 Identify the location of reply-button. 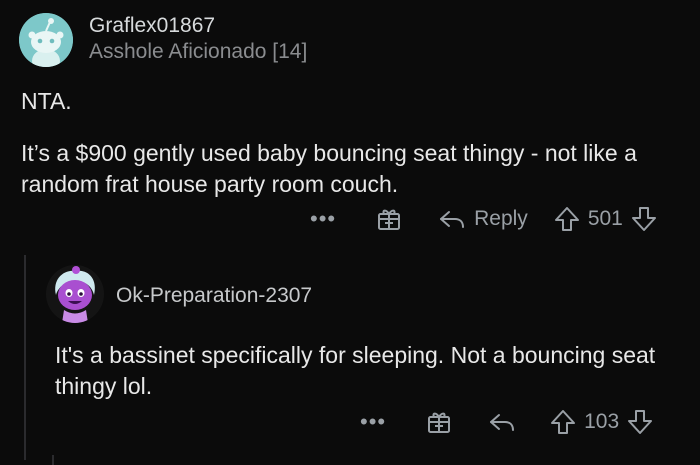
(506, 422).